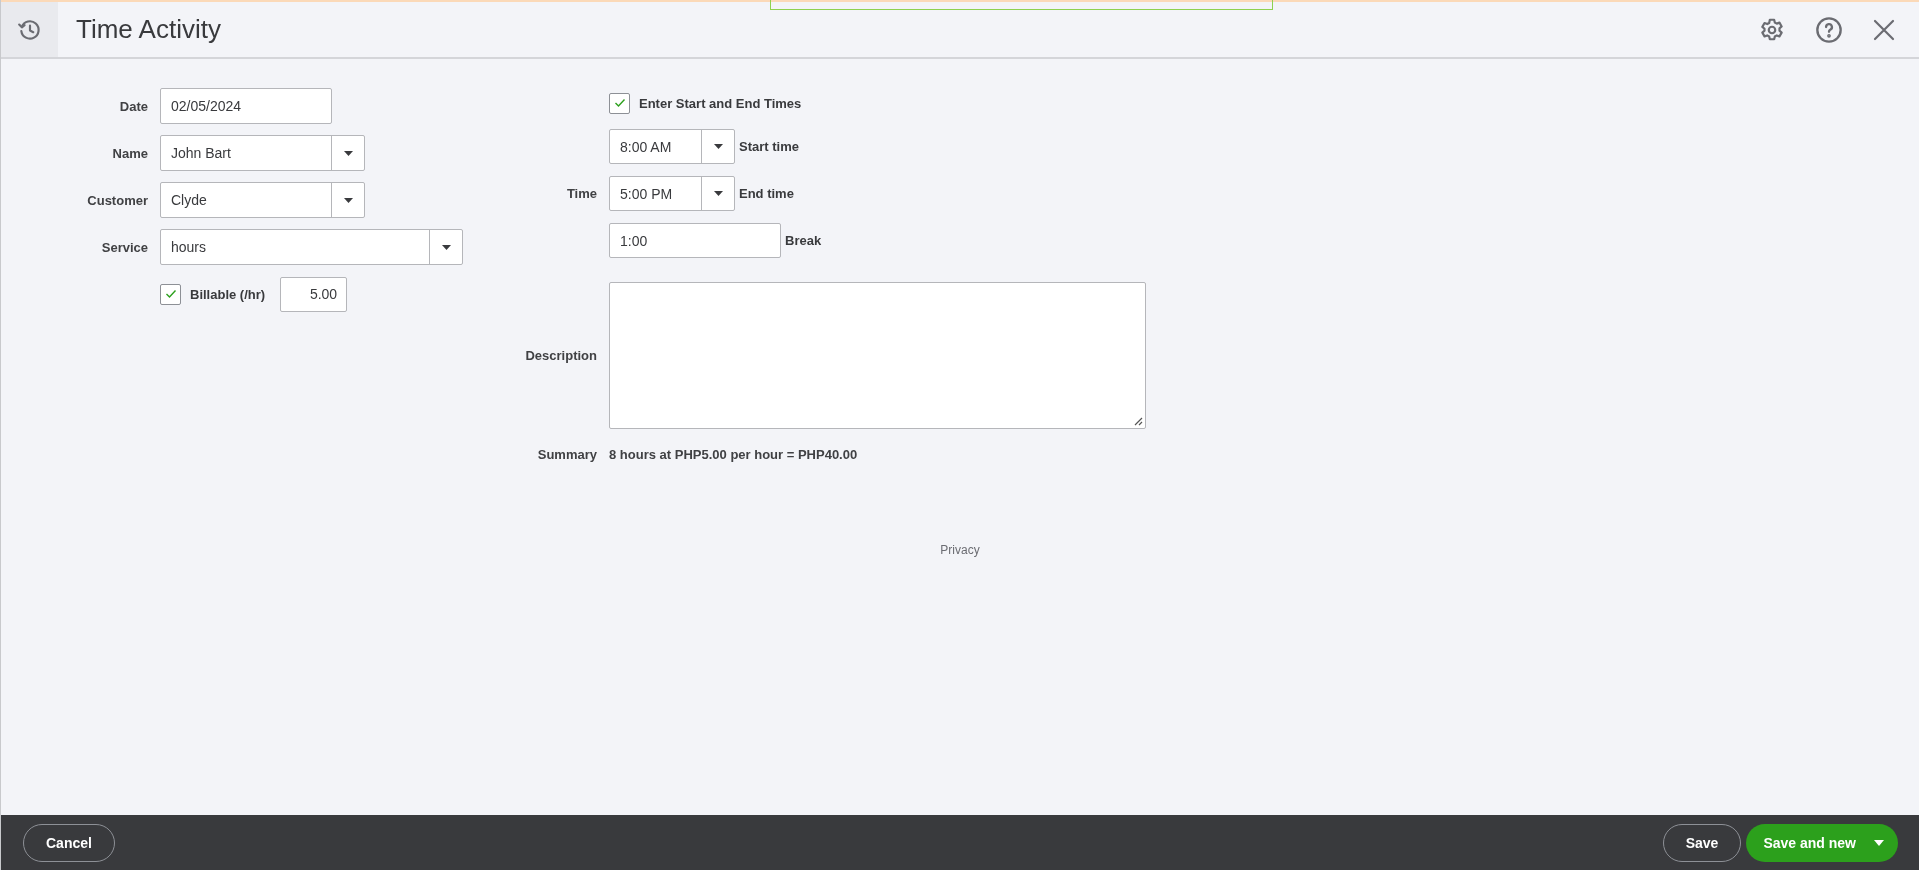 This screenshot has width=1919, height=870. Describe the element at coordinates (960, 550) in the screenshot. I see `privacy-link: Privacy` at that location.